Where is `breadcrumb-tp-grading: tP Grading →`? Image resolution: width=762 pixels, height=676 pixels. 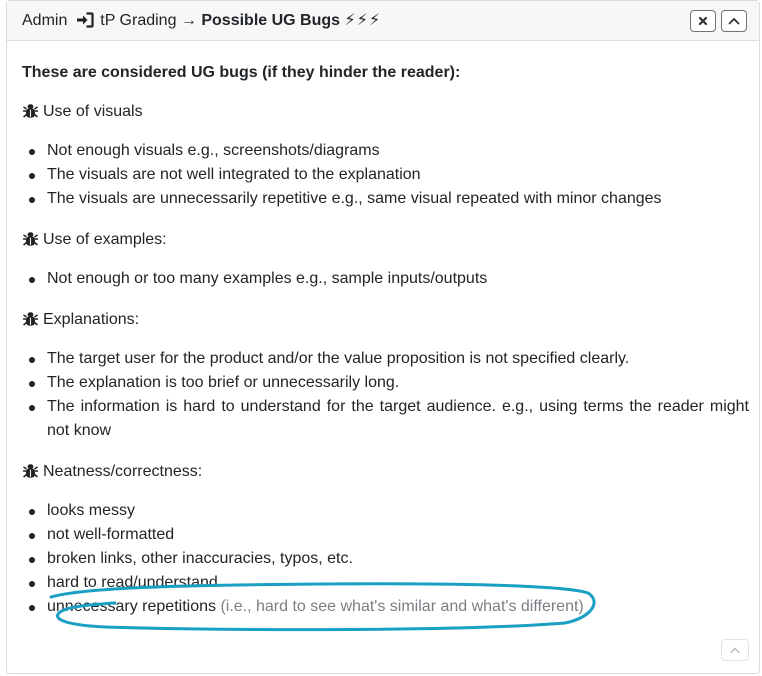
breadcrumb-tp-grading: tP Grading → is located at coordinates (148, 20).